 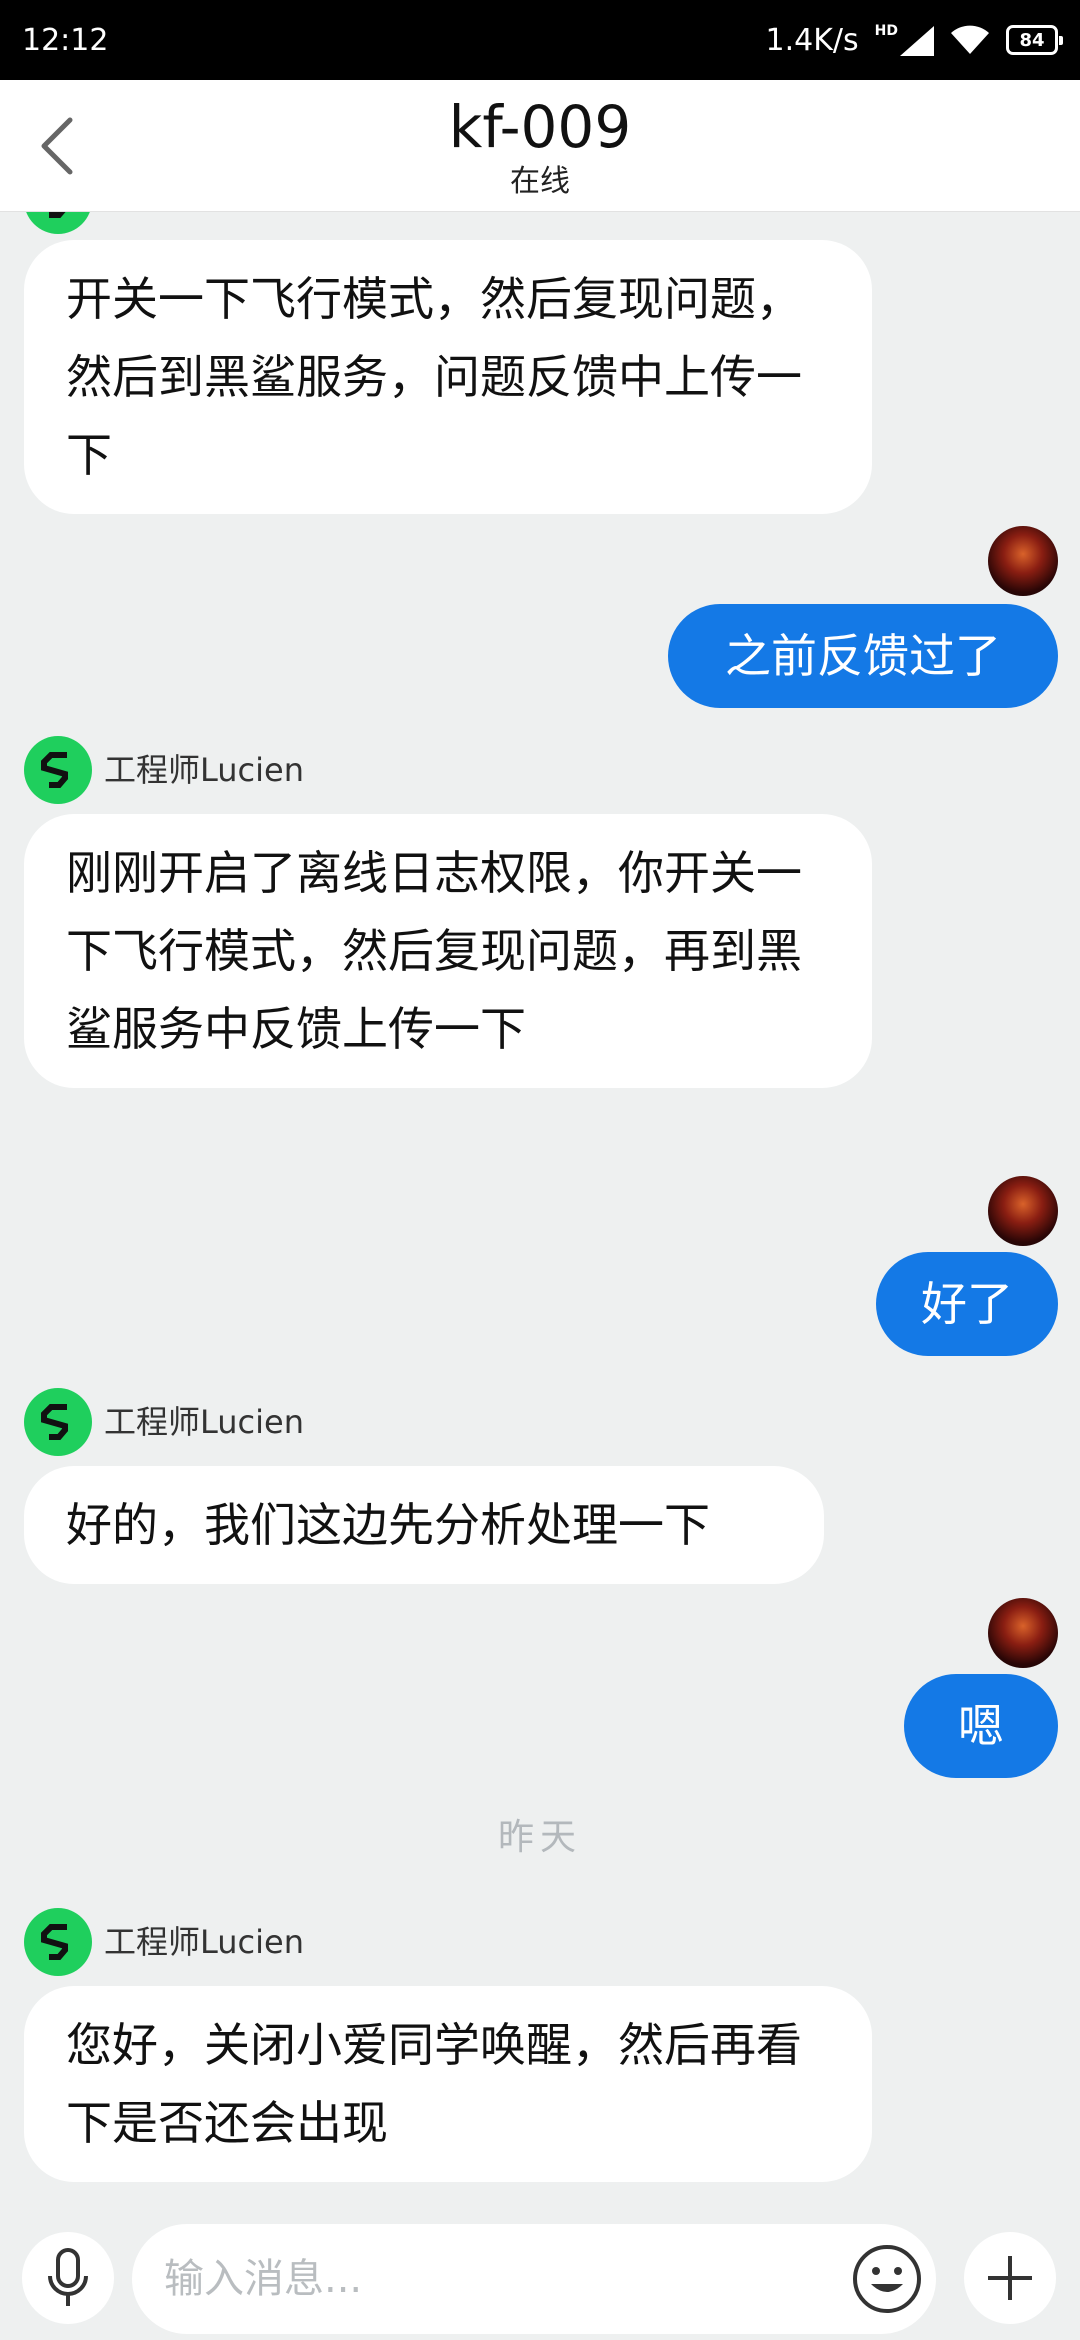 What do you see at coordinates (540, 127) in the screenshot?
I see `chat-title: kf-009` at bounding box center [540, 127].